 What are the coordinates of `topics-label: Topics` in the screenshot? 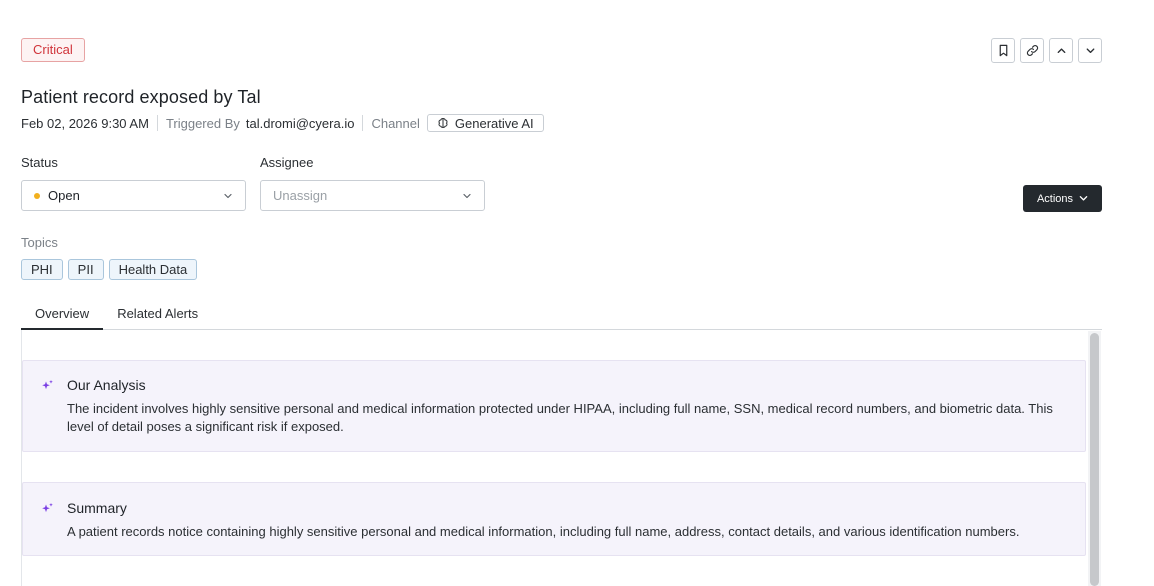 It's located at (39, 242).